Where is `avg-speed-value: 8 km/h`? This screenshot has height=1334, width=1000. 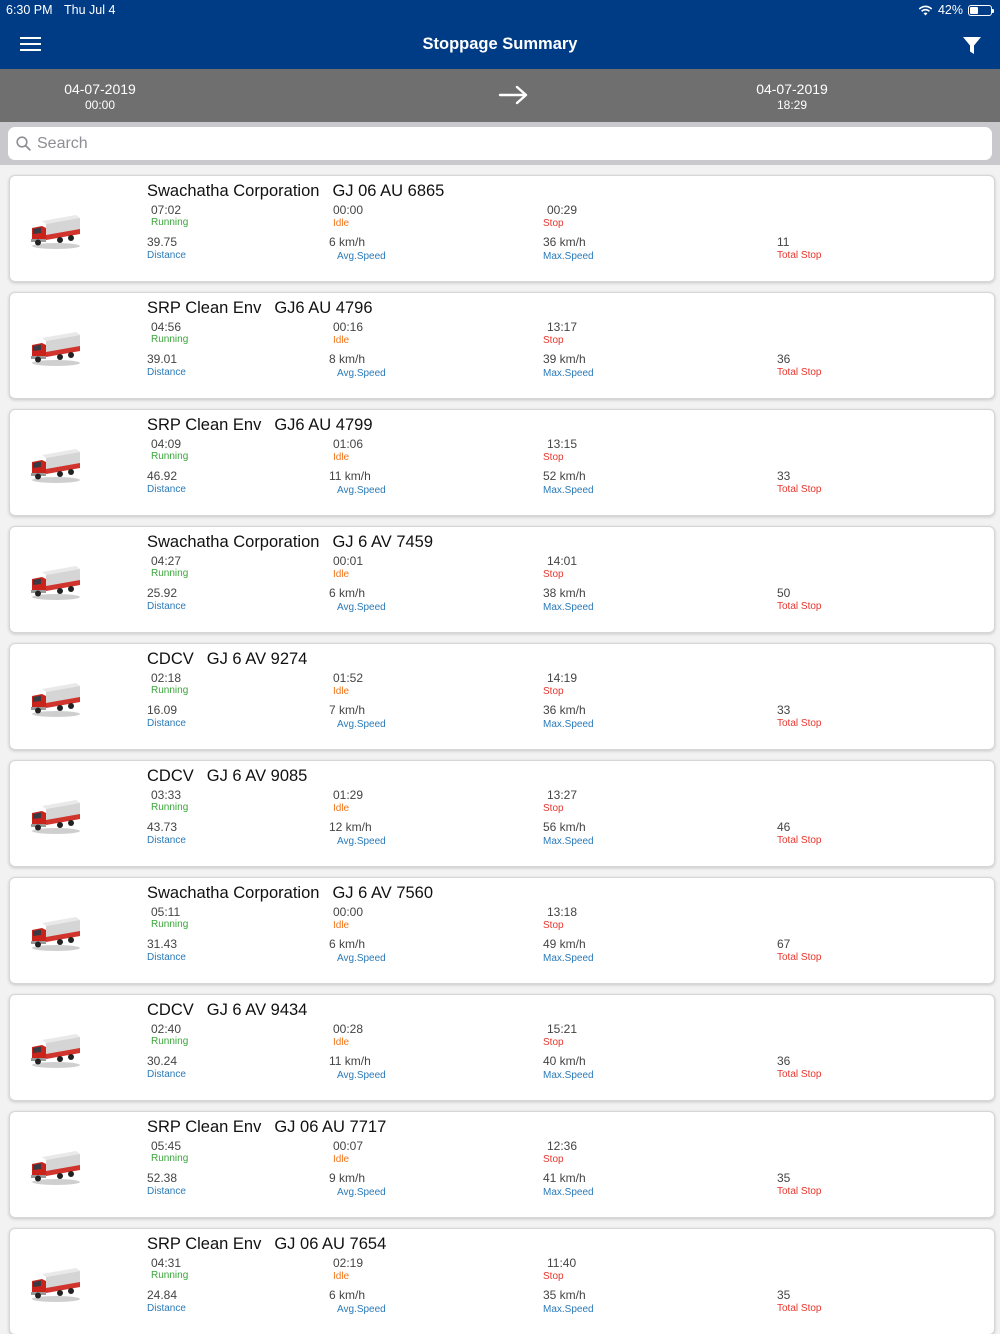 avg-speed-value: 8 km/h is located at coordinates (347, 359).